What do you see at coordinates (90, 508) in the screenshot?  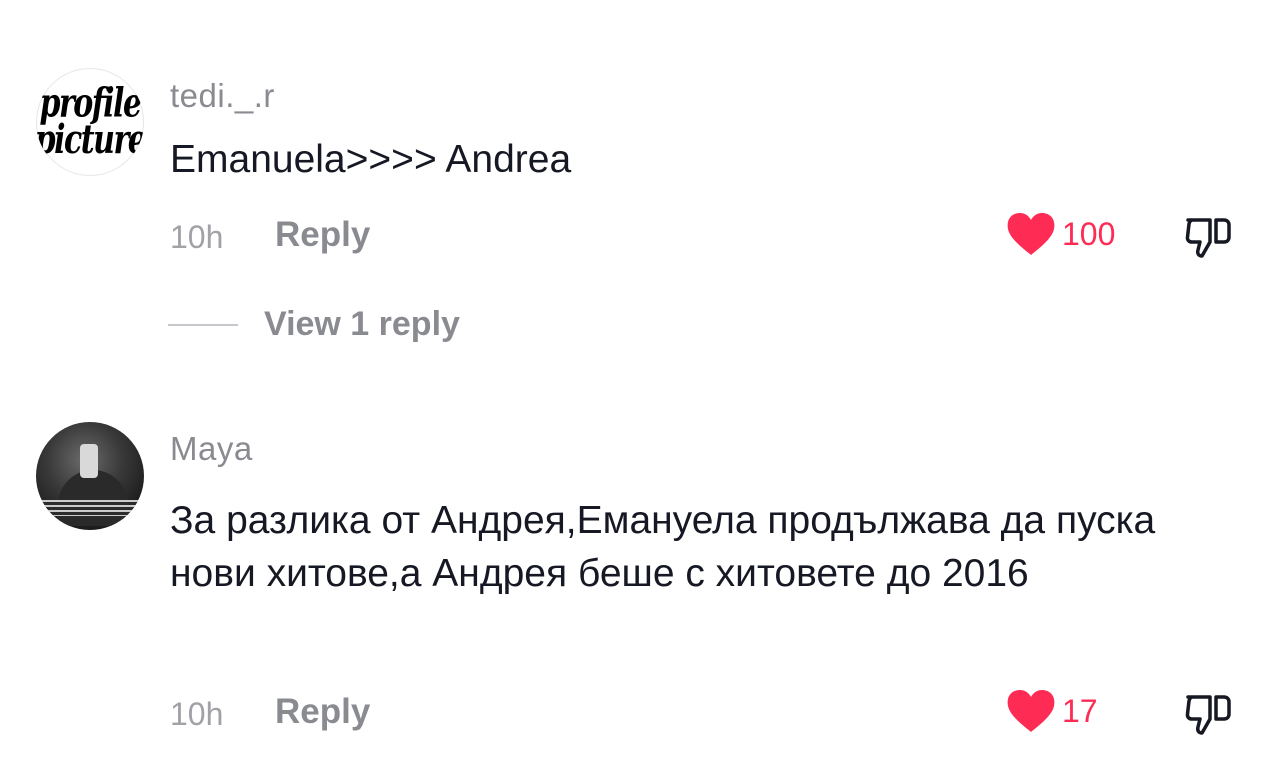 I see `avatar-stripes` at bounding box center [90, 508].